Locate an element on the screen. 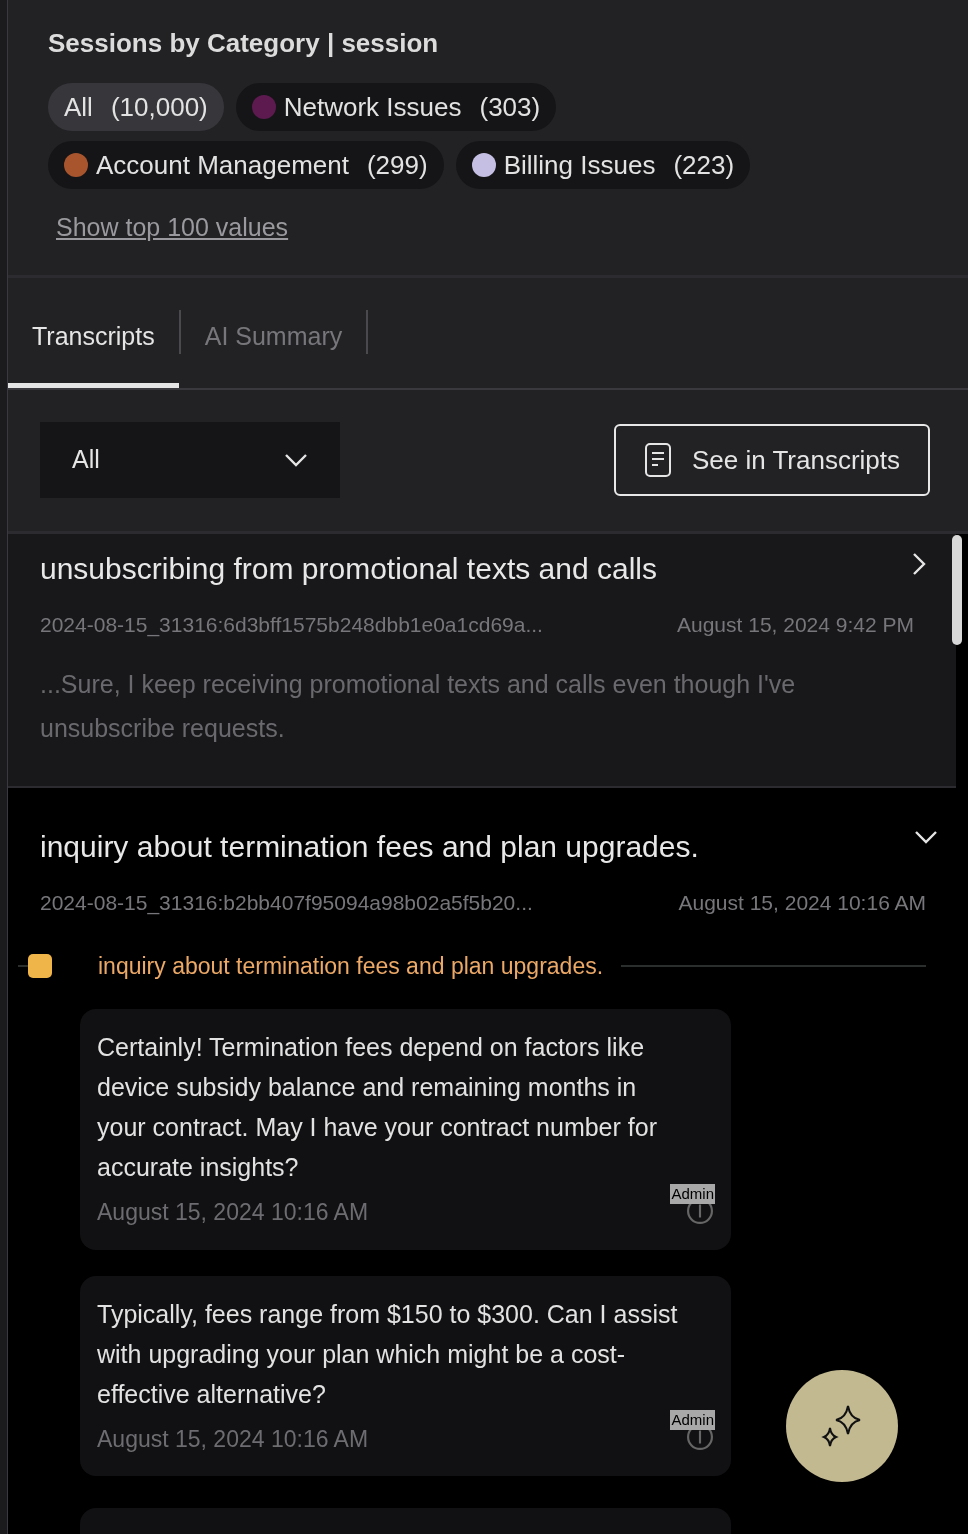  message-text: Certainly! Termination fees depend on factors like device subsidy balance and remaining months in your contract. May I have your contract number for accurate insights? is located at coordinates (377, 1107).